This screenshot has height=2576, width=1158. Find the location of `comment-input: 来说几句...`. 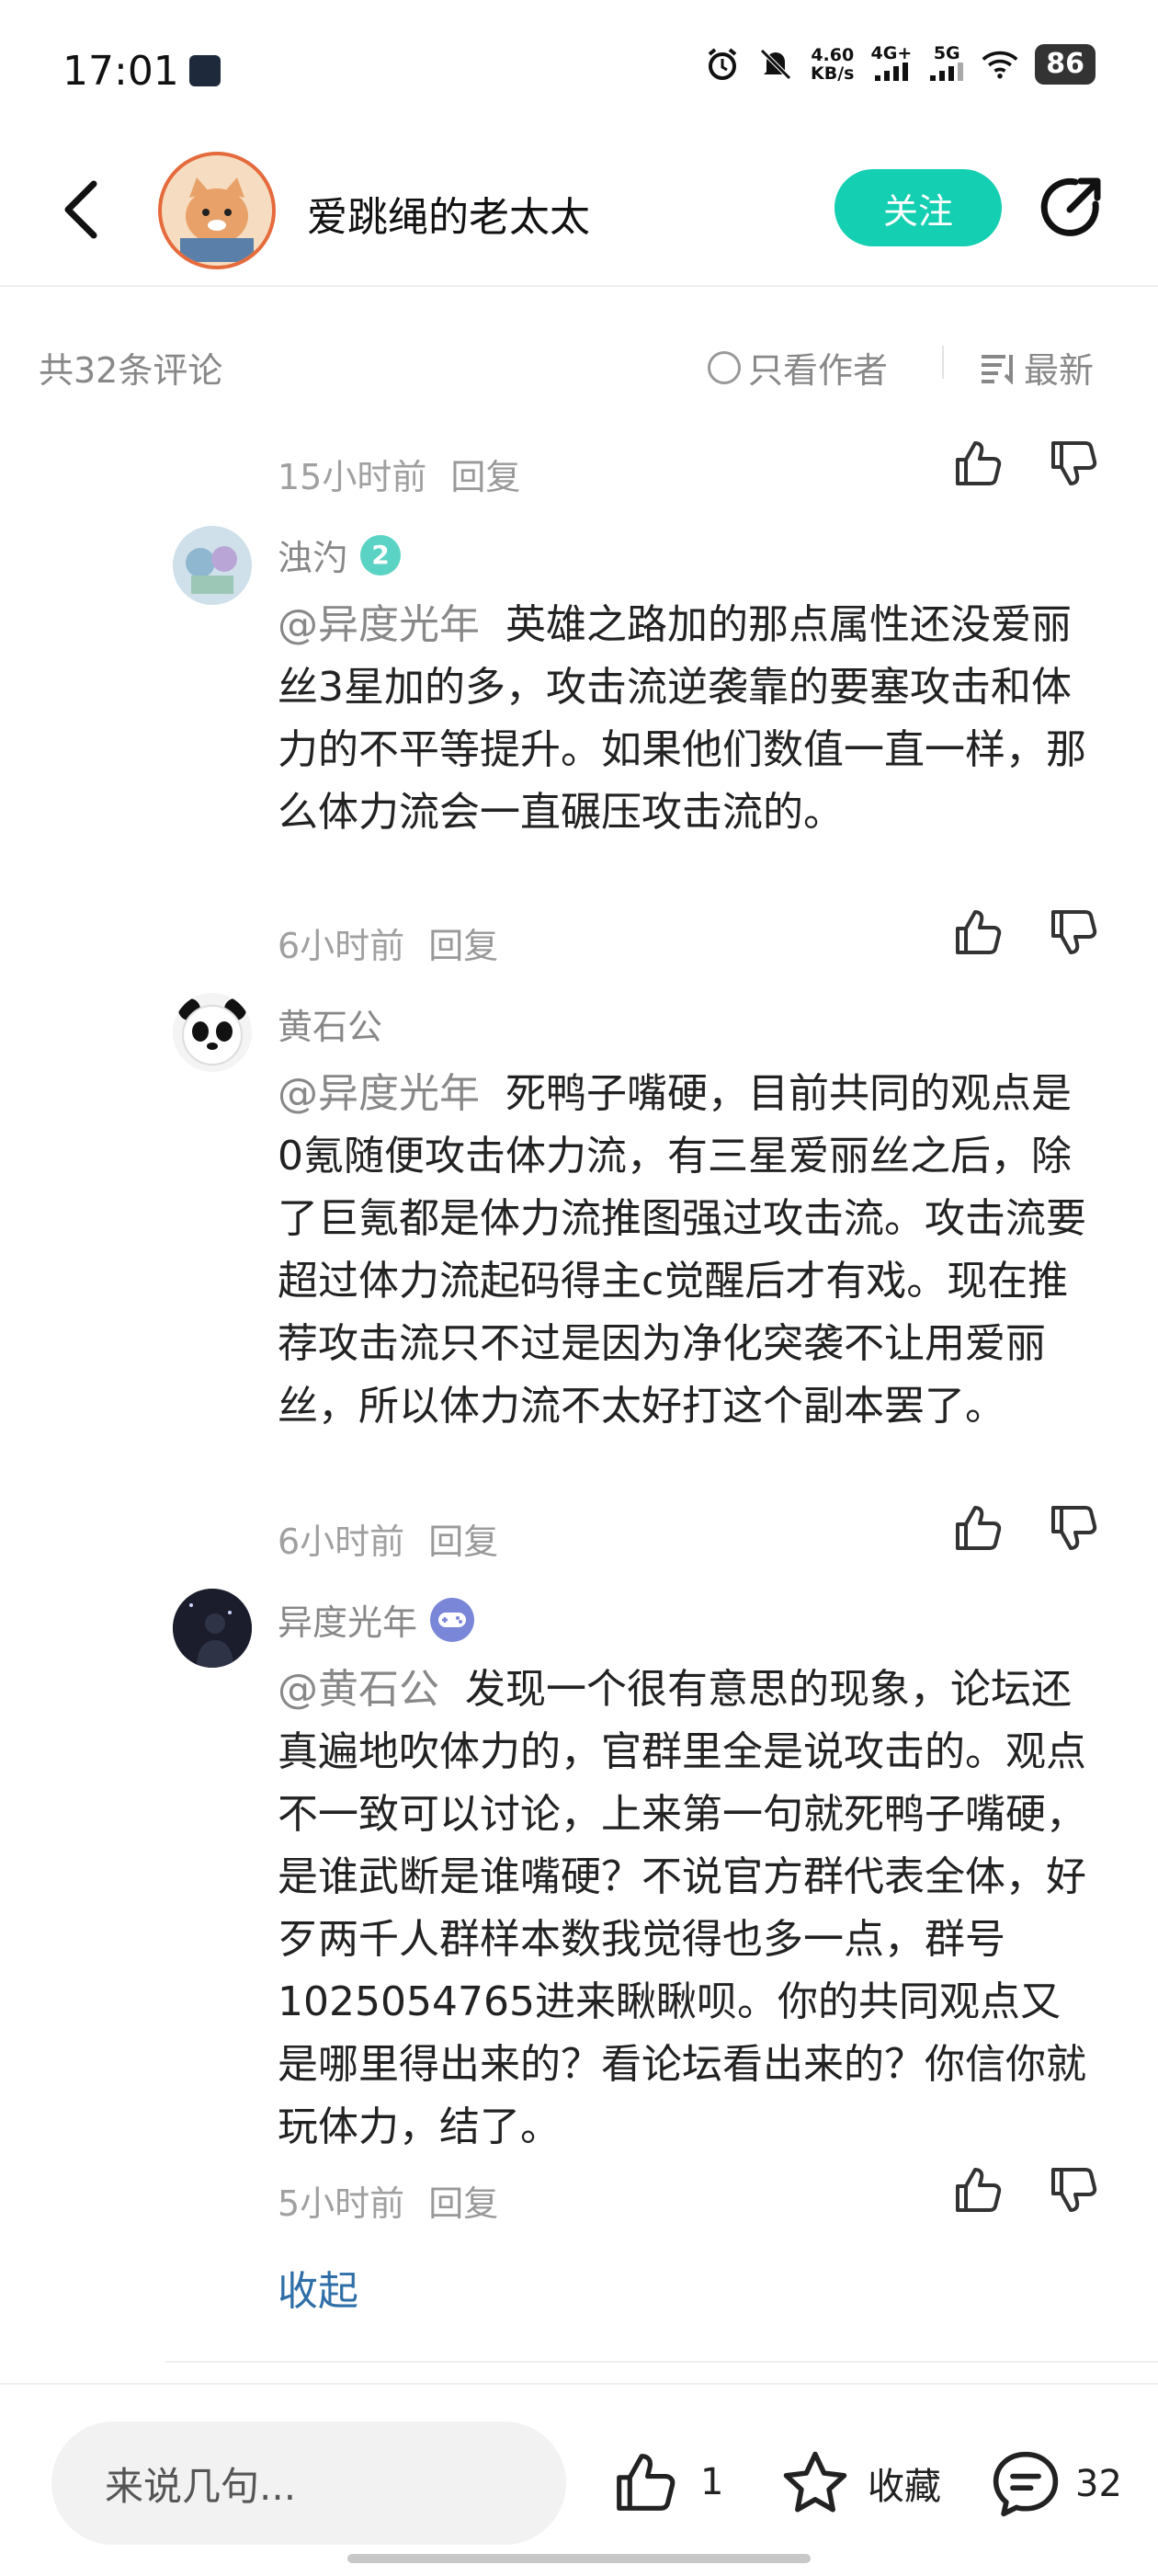

comment-input: 来说几句... is located at coordinates (309, 2483).